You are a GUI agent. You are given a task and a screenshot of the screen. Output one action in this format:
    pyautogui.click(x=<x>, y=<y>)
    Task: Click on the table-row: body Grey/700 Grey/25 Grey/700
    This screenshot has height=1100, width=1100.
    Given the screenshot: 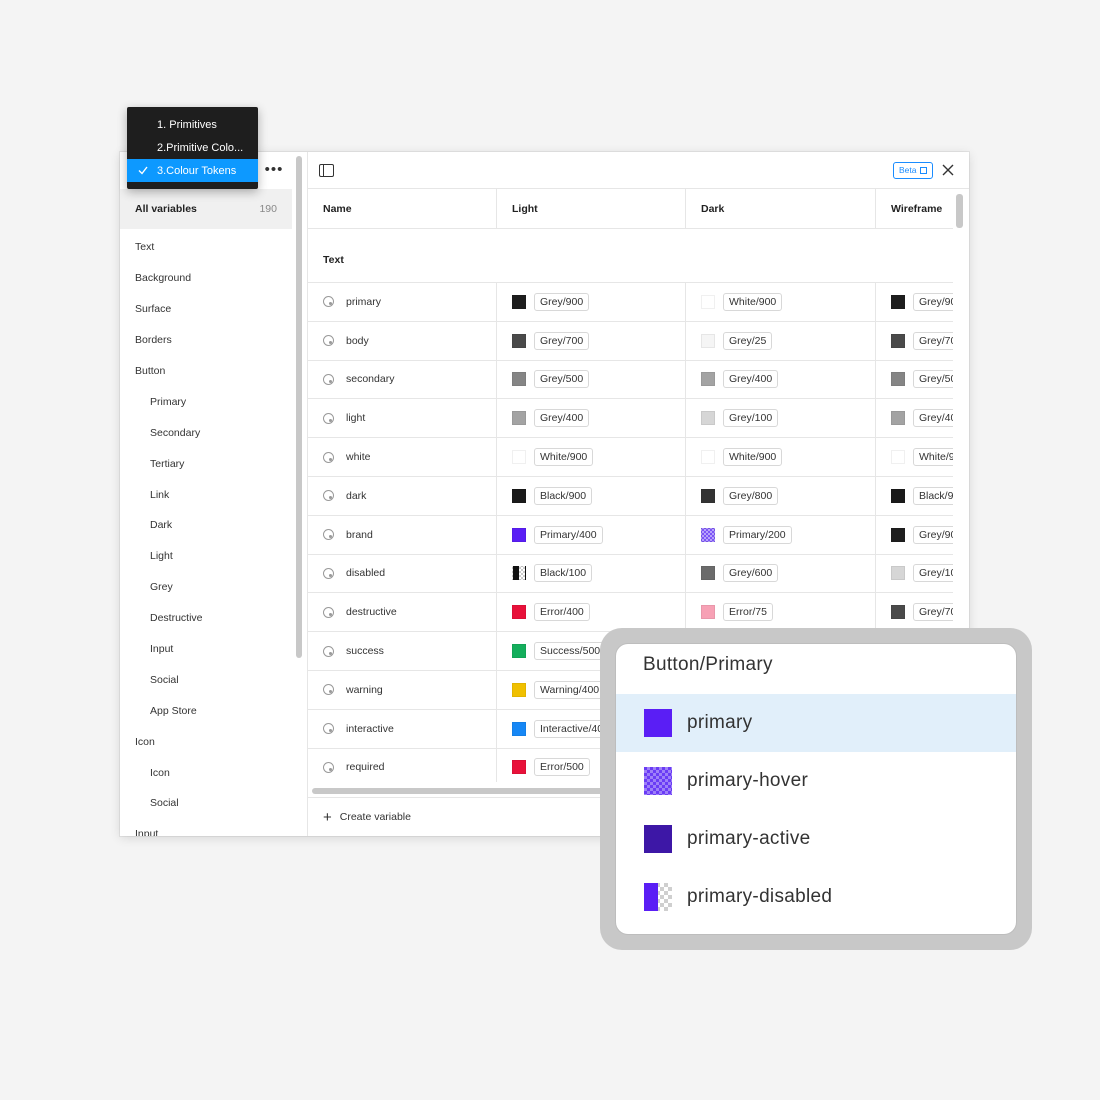 What is the action you would take?
    pyautogui.click(x=630, y=341)
    